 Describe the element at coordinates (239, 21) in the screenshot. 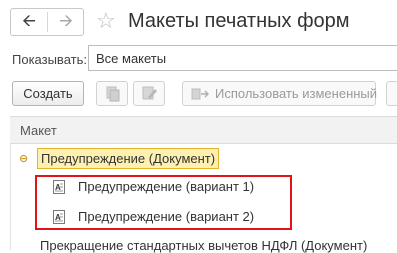

I see `page-title: Макеты печатных форм` at that location.